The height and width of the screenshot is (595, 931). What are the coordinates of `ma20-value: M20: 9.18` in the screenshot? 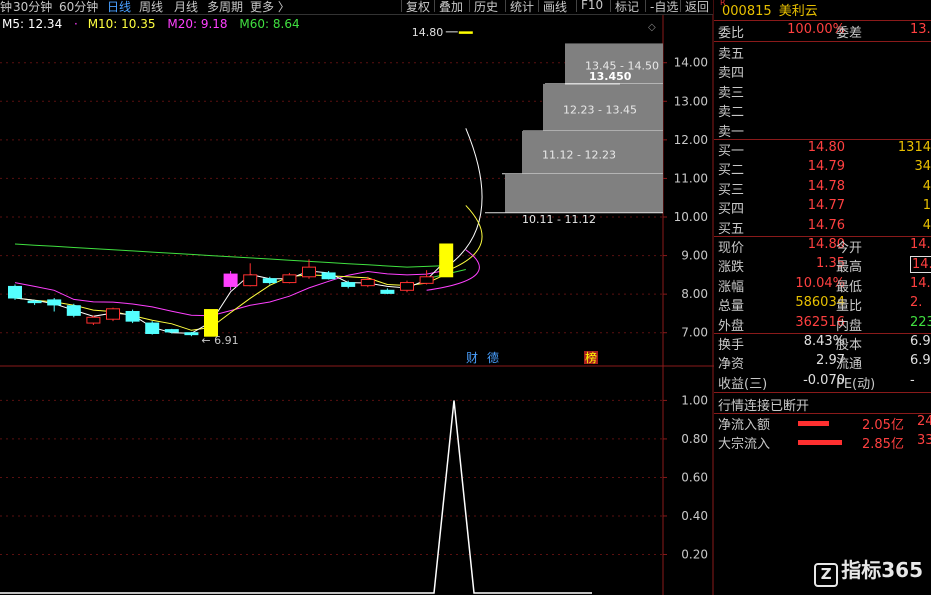 It's located at (197, 24).